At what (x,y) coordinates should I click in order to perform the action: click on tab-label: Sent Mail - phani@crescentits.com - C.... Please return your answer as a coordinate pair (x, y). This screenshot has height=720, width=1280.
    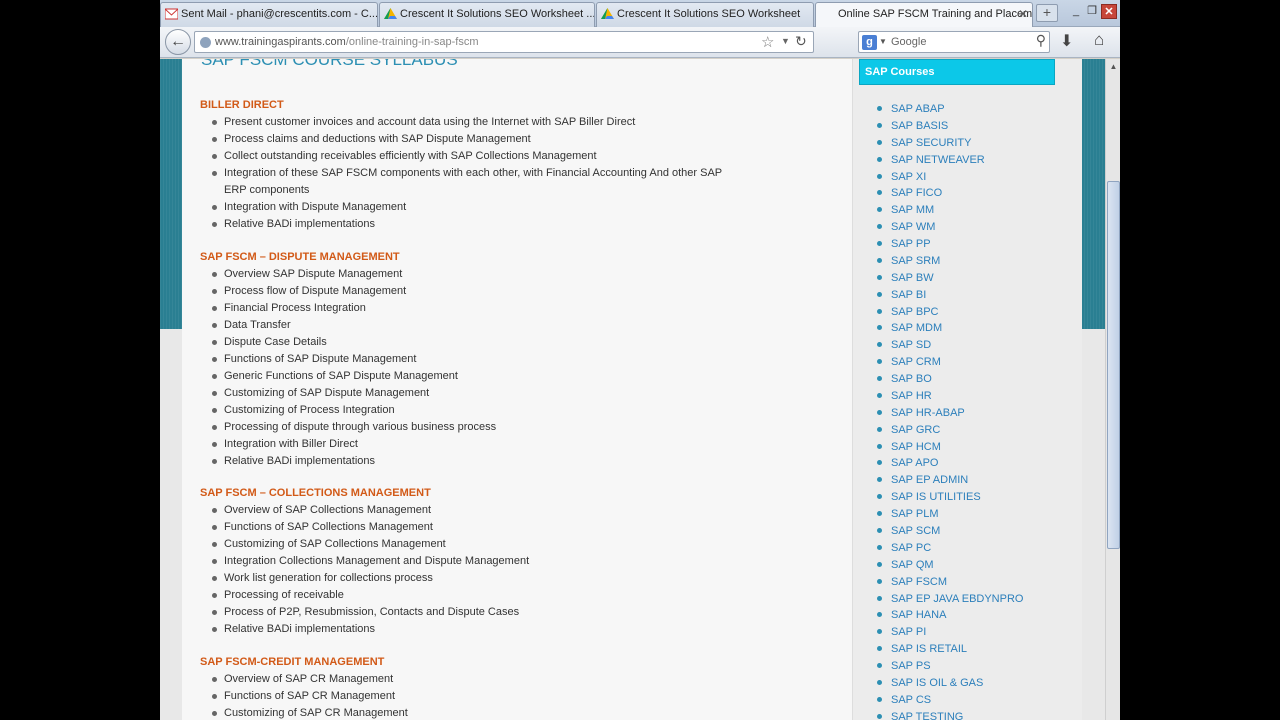
    Looking at the image, I should click on (279, 14).